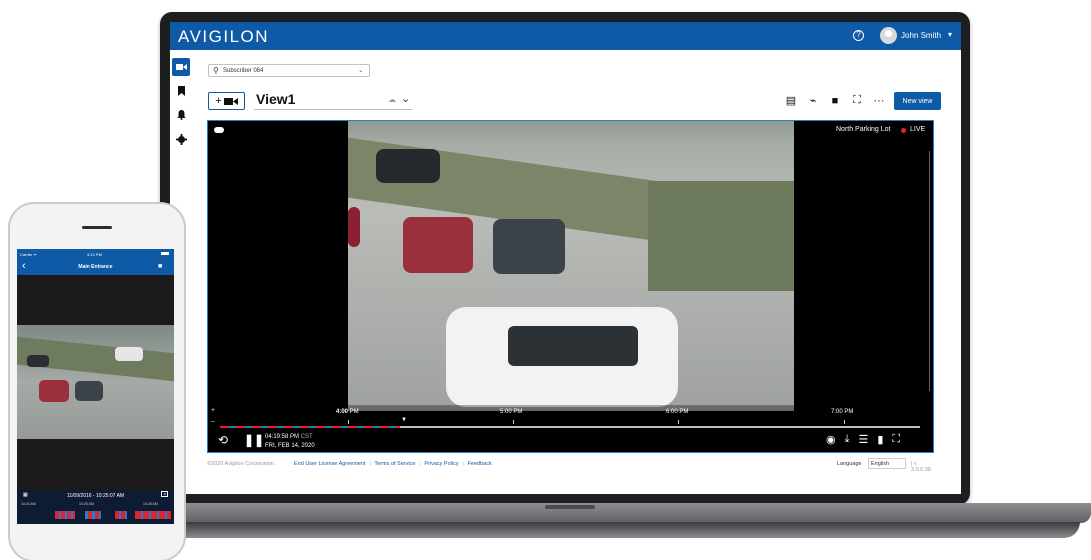 The image size is (1091, 560). I want to click on recording-segments, so click(310, 427).